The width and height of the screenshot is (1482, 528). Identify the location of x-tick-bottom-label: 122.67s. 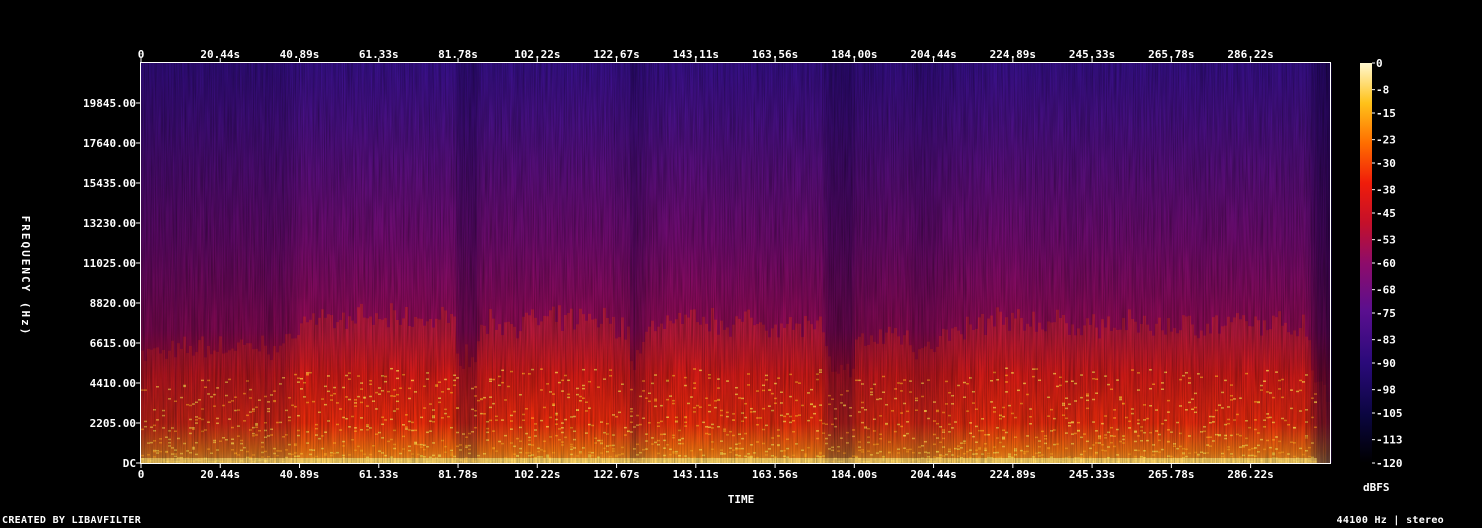
(616, 474).